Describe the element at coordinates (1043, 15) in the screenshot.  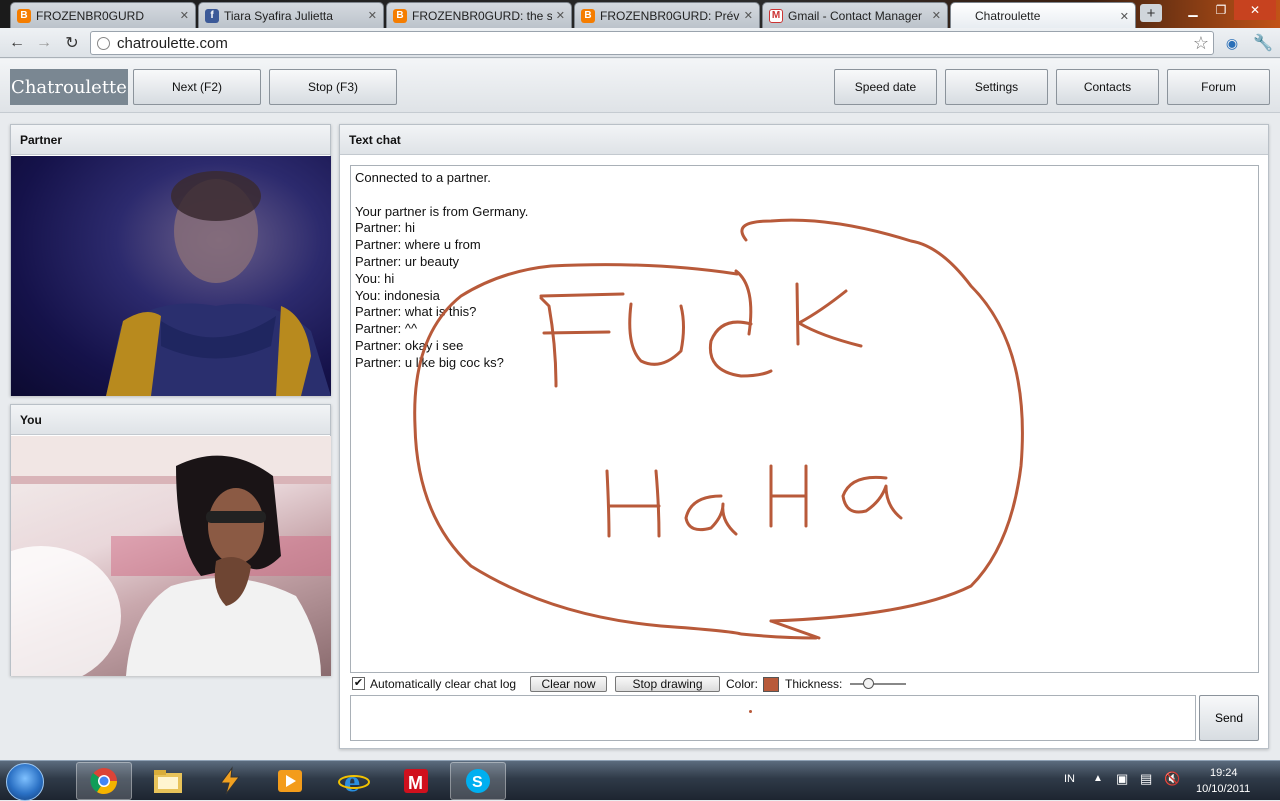
I see `tab-chatroulette: Chatroulette ✕` at that location.